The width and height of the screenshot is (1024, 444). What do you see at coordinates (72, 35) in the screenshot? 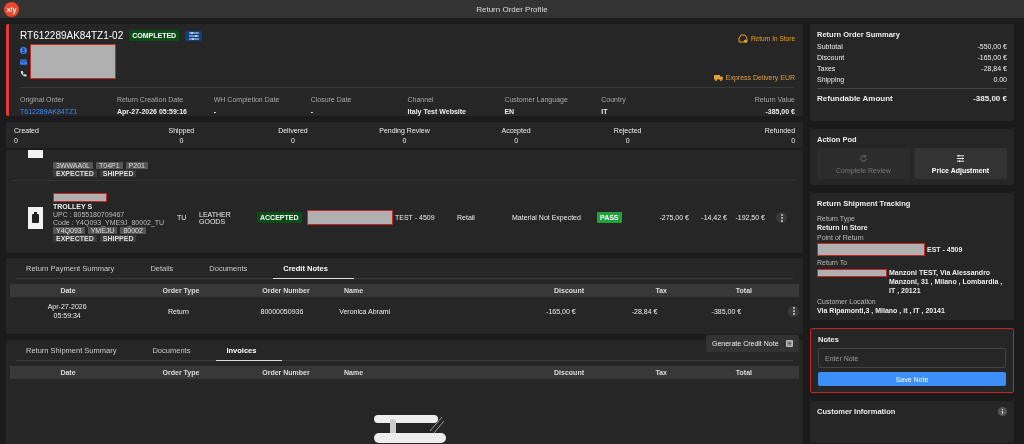
I see `order-id: RT612289AK84TZ1-02` at bounding box center [72, 35].